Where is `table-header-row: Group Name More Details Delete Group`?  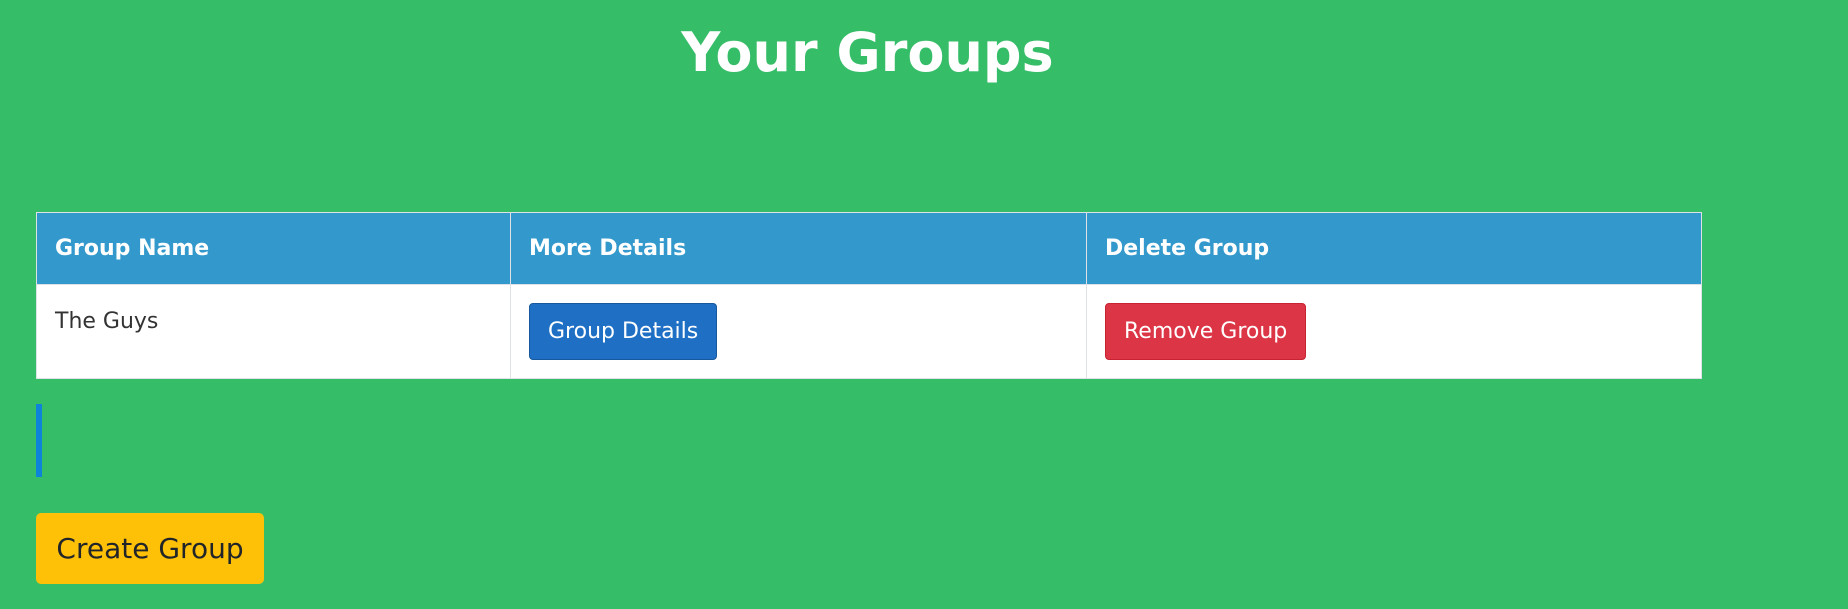 table-header-row: Group Name More Details Delete Group is located at coordinates (869, 248).